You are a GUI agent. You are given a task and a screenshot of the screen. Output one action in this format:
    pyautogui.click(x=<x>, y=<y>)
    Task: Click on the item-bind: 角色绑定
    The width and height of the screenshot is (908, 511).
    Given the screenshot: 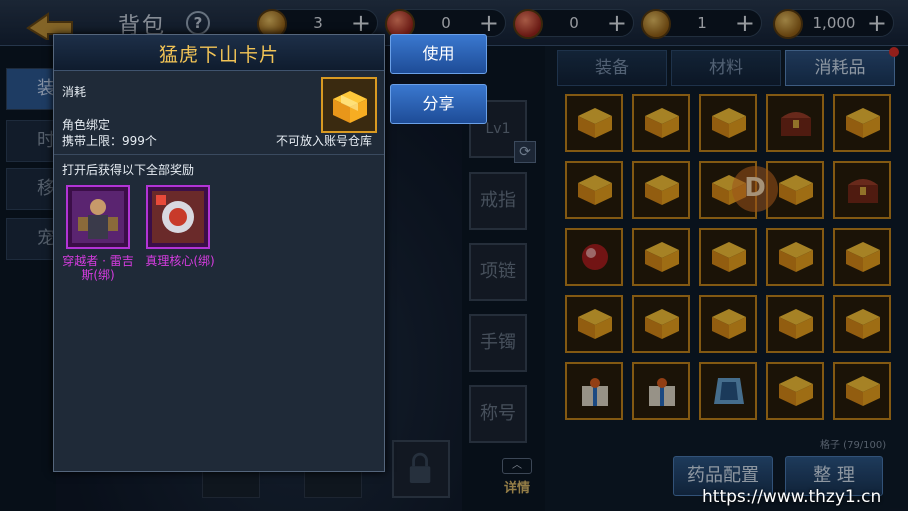 What is the action you would take?
    pyautogui.click(x=86, y=125)
    